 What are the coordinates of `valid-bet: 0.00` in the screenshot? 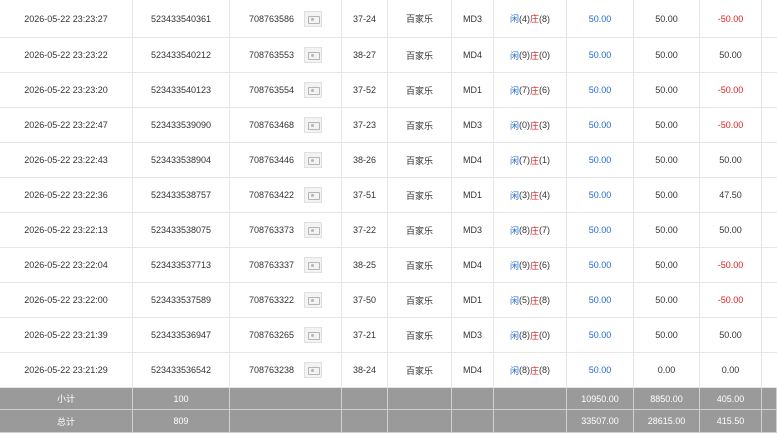 It's located at (667, 370).